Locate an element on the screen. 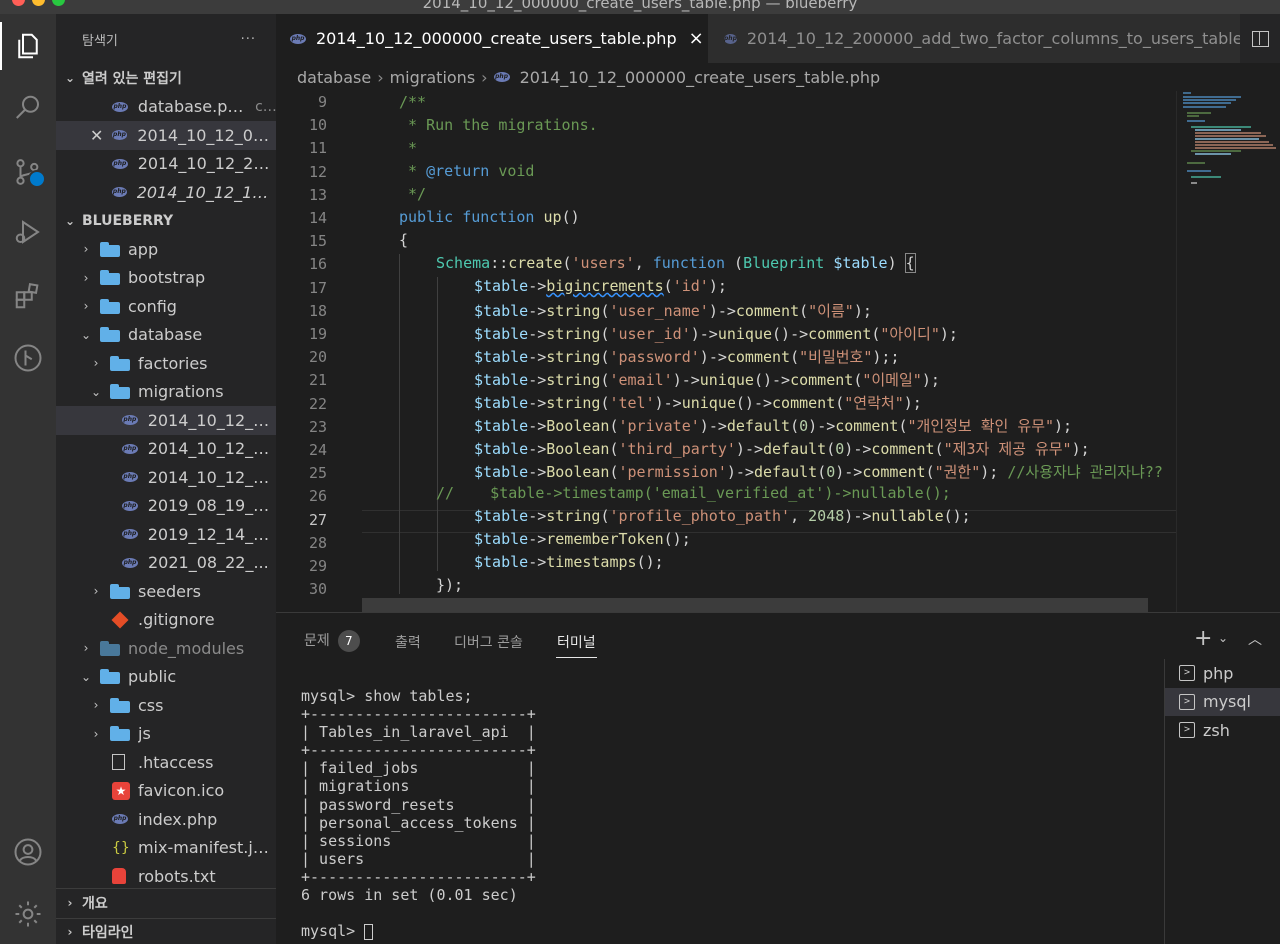 This screenshot has width=1280, height=944. code-line: /** is located at coordinates (413, 102).